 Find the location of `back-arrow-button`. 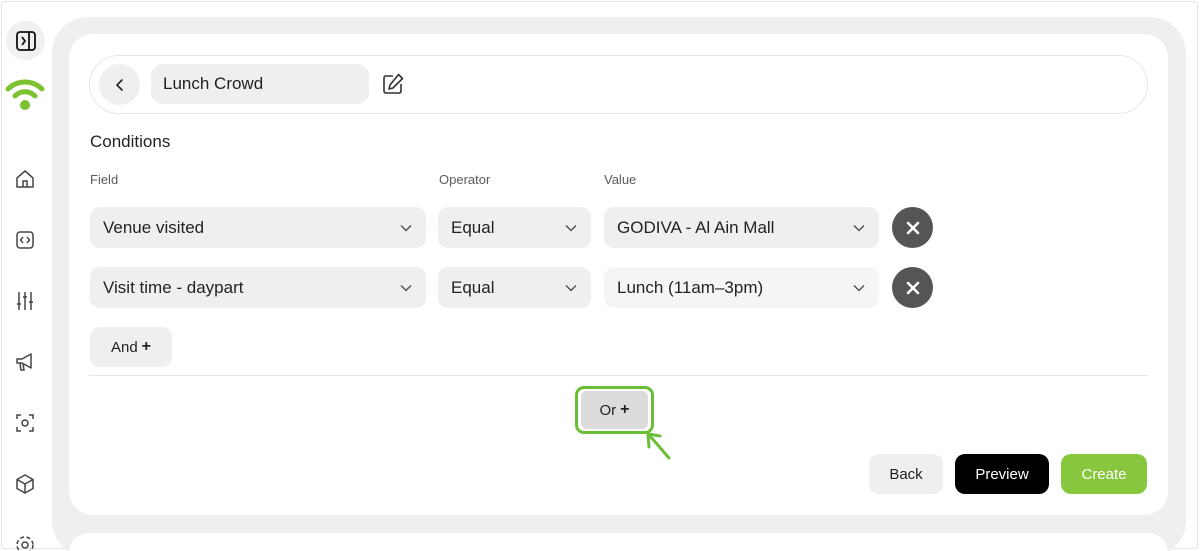

back-arrow-button is located at coordinates (119, 84).